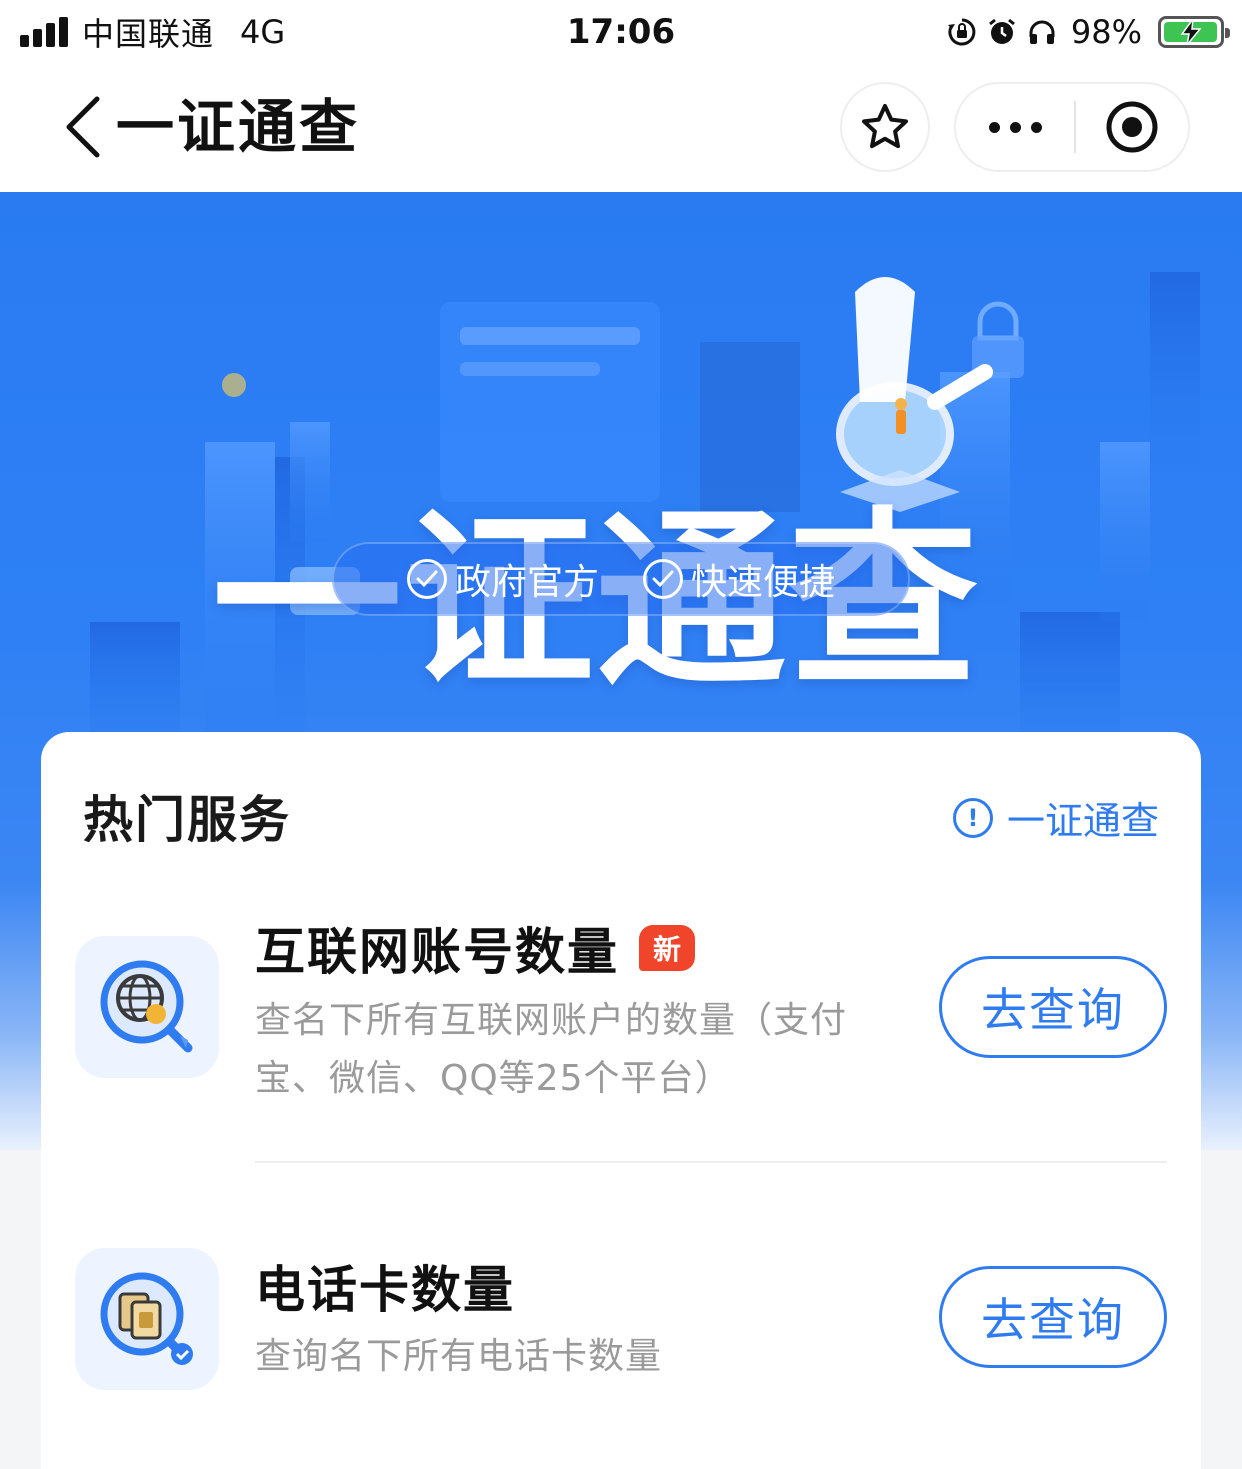  What do you see at coordinates (621, 579) in the screenshot?
I see `banner-badges: 政府官方 快速便捷` at bounding box center [621, 579].